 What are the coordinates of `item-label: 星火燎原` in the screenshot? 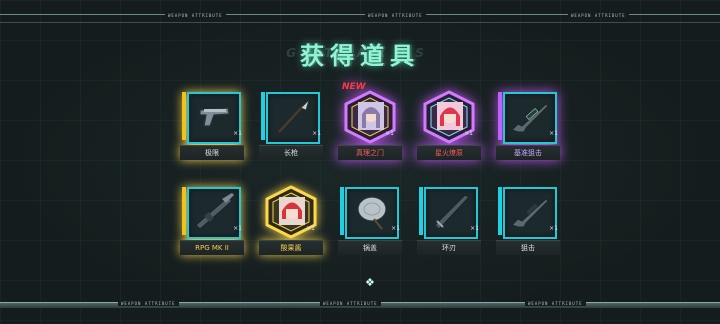 It's located at (449, 152).